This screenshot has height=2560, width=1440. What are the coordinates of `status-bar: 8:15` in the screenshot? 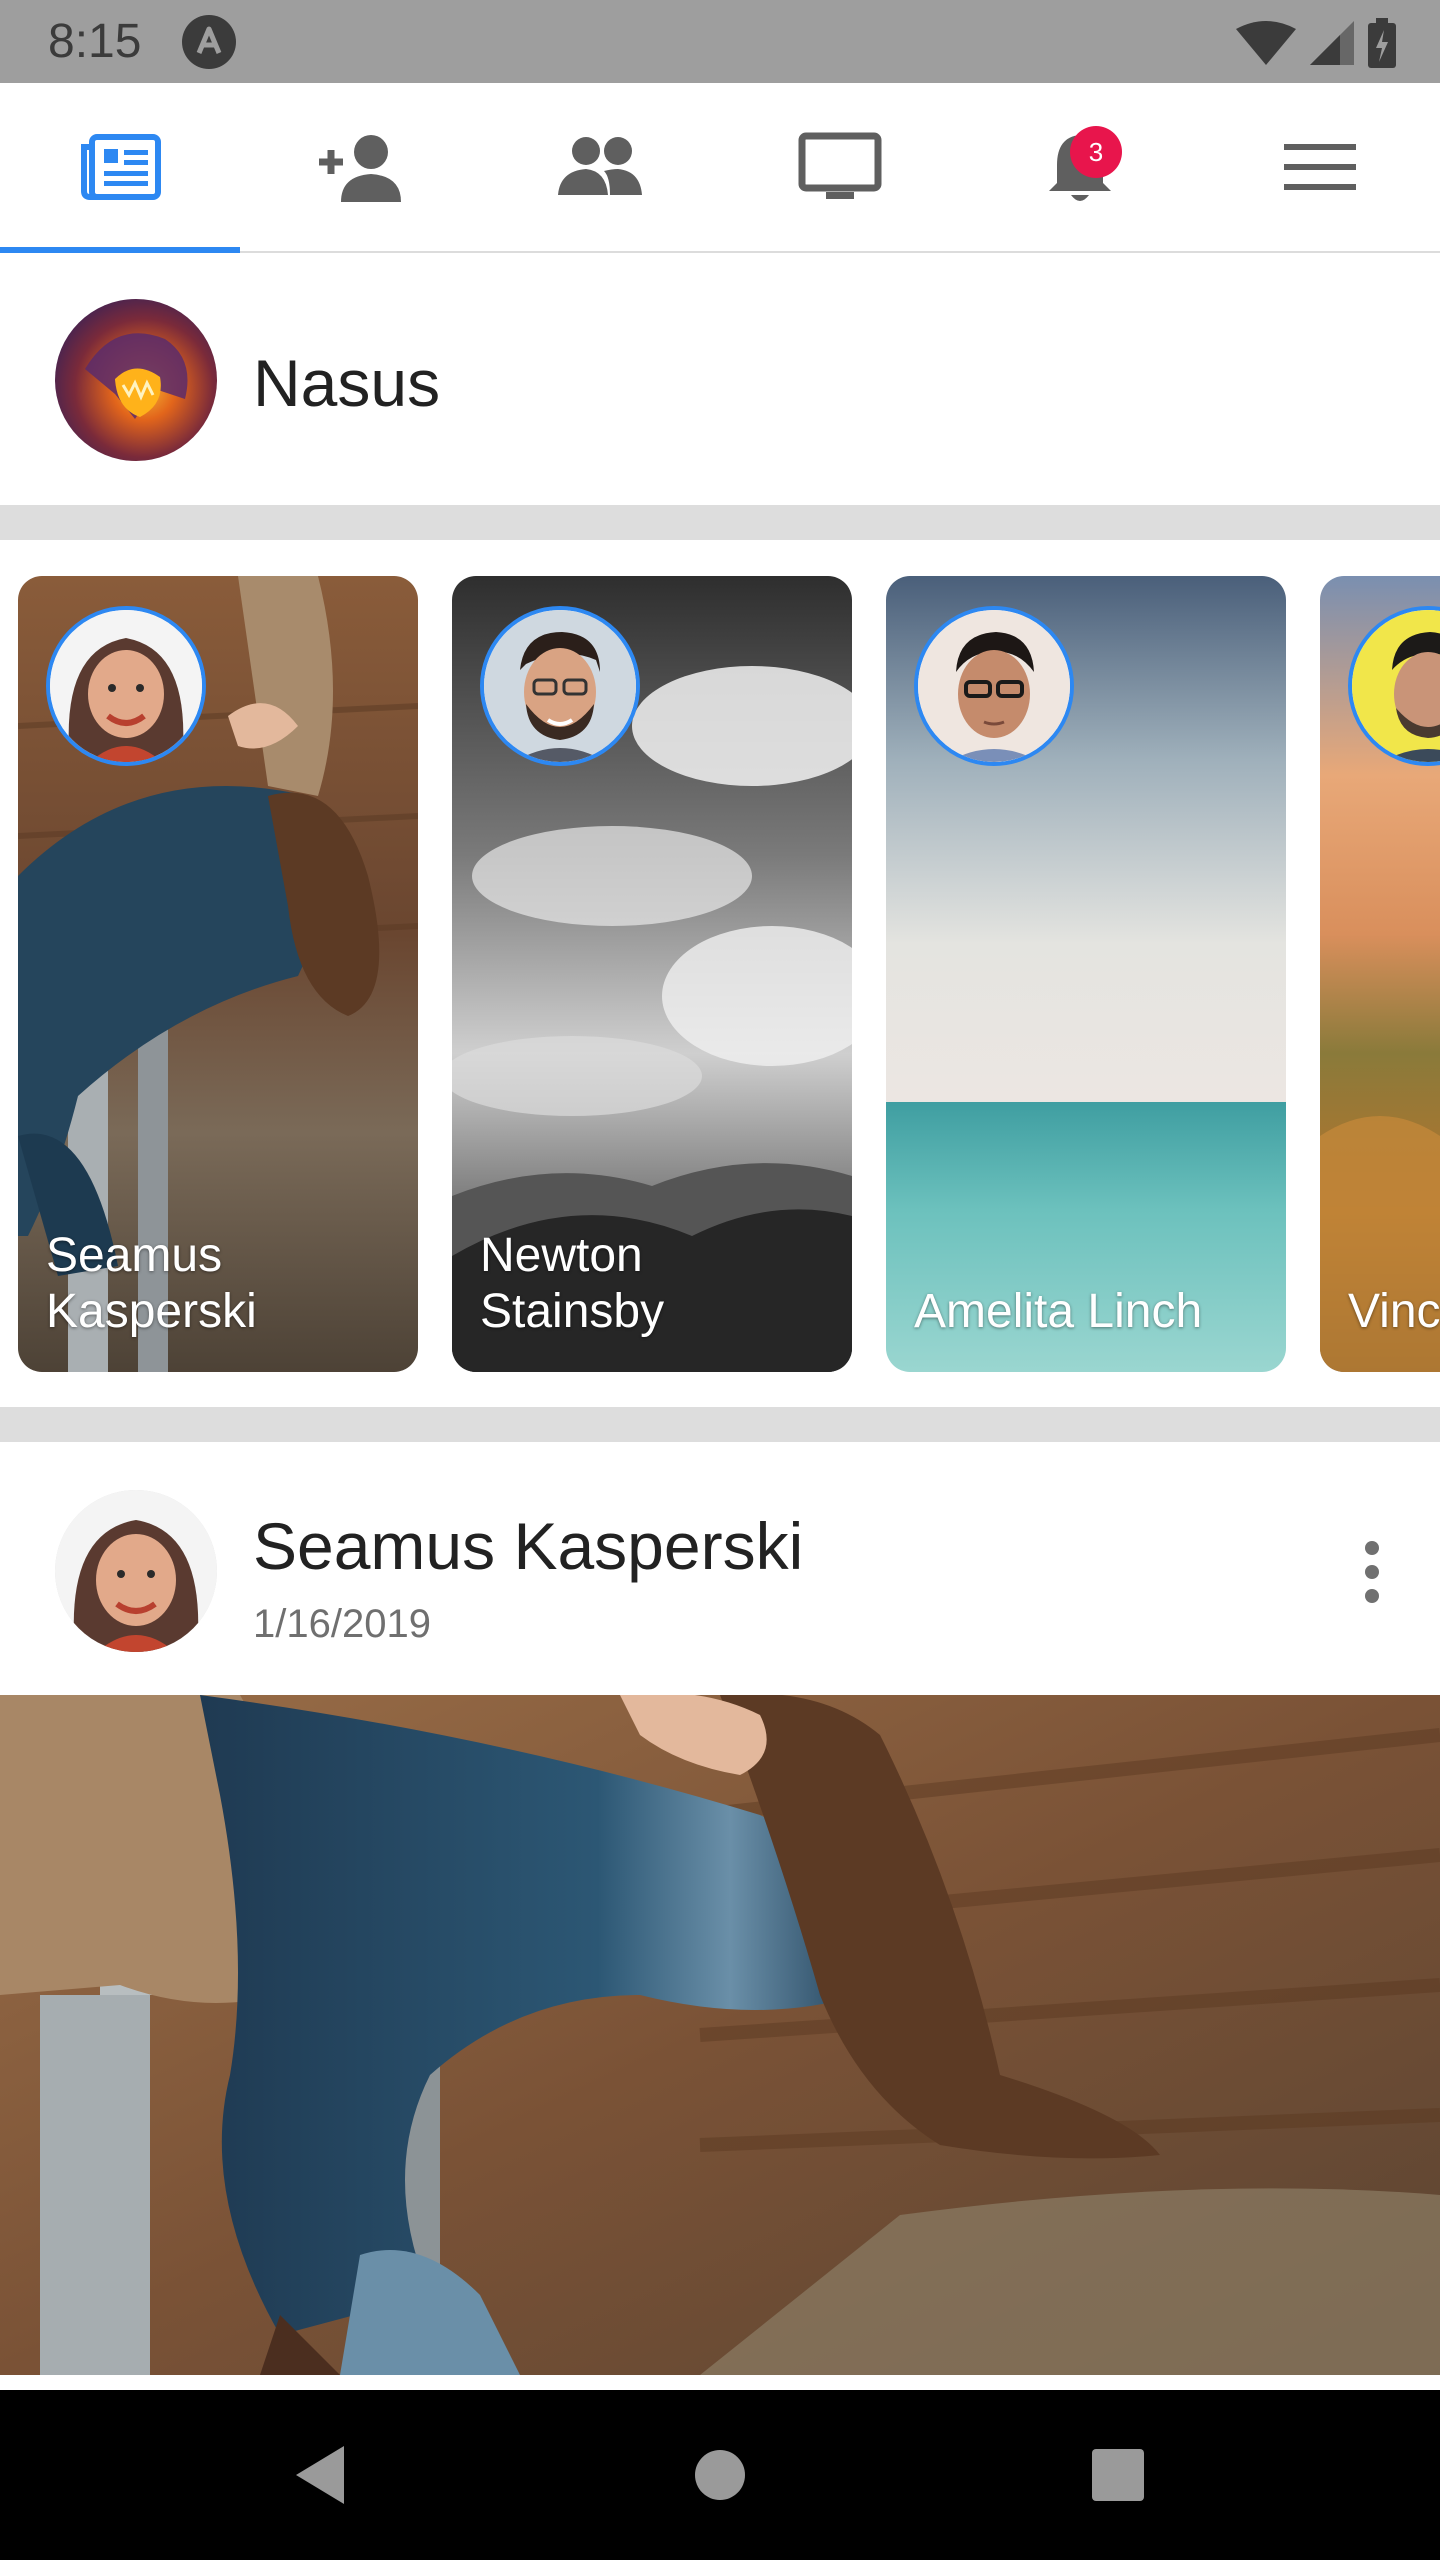 It's located at (720, 41).